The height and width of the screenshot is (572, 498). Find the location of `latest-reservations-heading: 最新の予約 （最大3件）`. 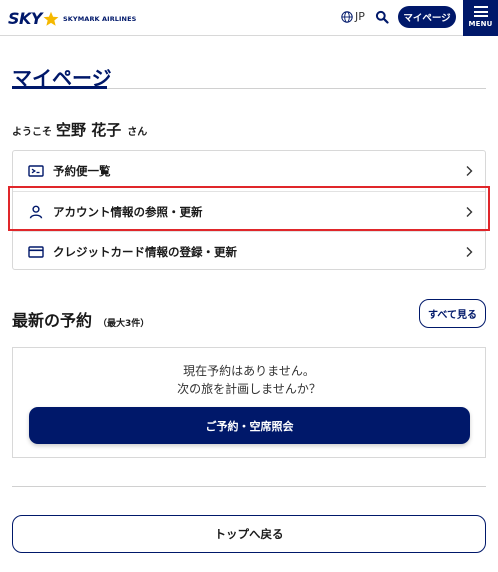

latest-reservations-heading: 最新の予約 （最大3件） is located at coordinates (80, 319).